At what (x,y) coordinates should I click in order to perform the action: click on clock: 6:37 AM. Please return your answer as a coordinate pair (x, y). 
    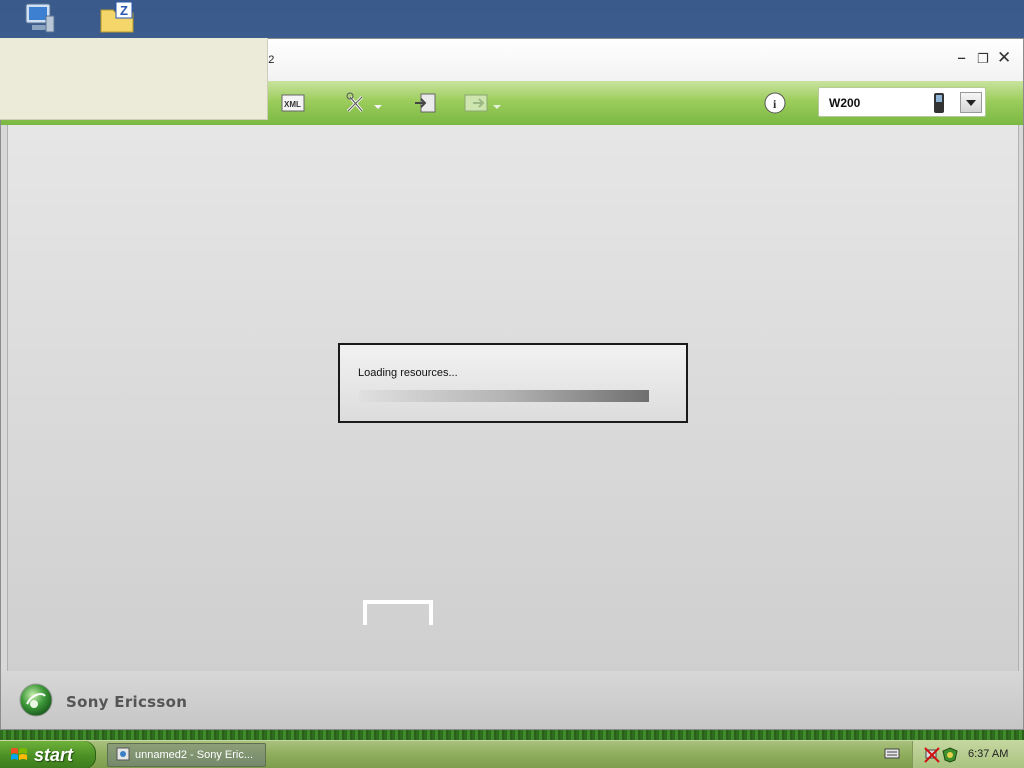
    Looking at the image, I should click on (988, 754).